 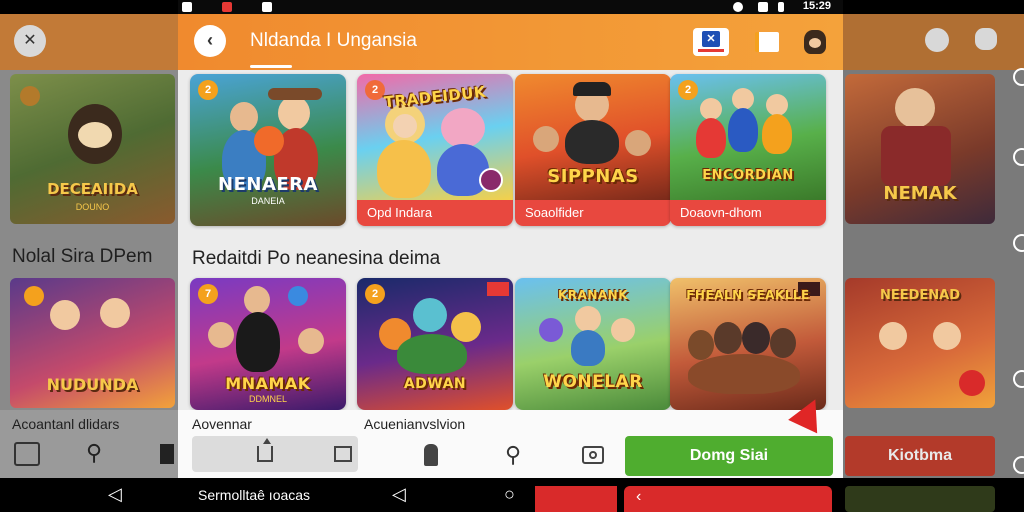 I want to click on card-title: ADWAN, so click(x=435, y=384).